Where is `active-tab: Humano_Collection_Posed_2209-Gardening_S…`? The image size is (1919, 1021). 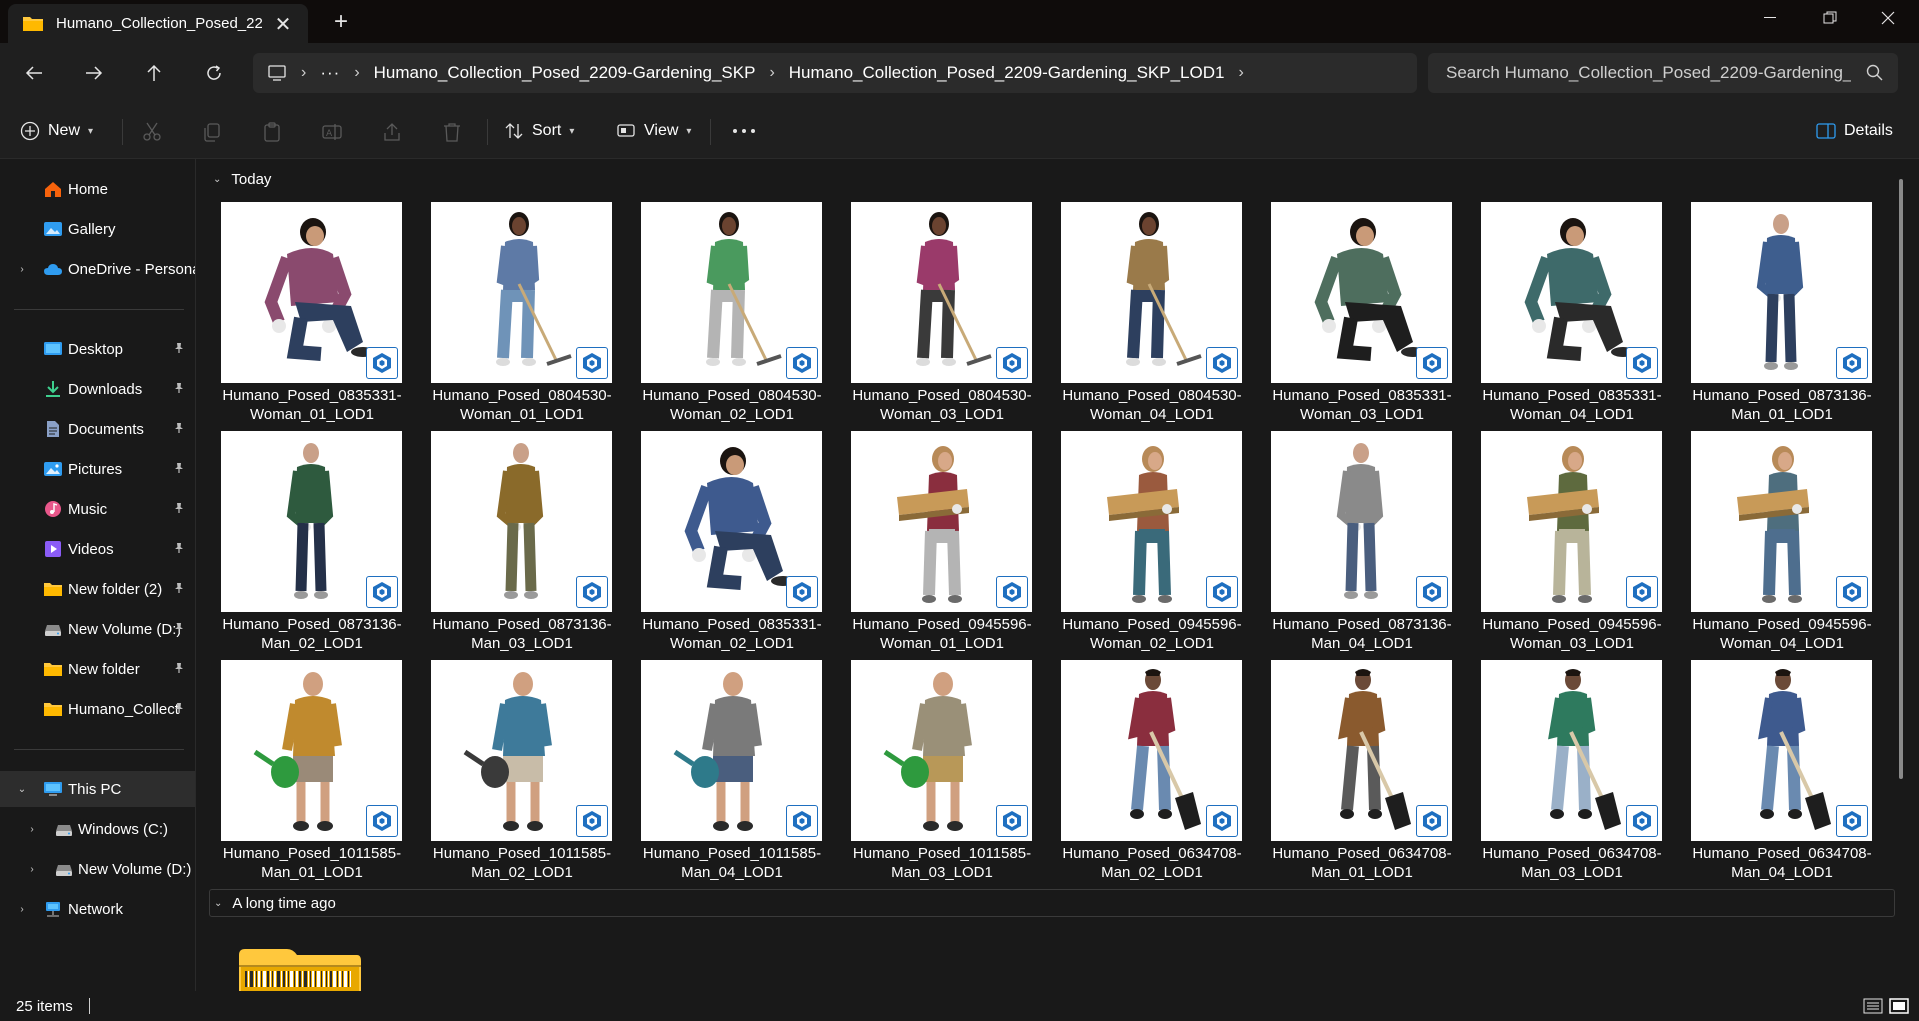 active-tab: Humano_Collection_Posed_2209-Gardening_S… is located at coordinates (158, 23).